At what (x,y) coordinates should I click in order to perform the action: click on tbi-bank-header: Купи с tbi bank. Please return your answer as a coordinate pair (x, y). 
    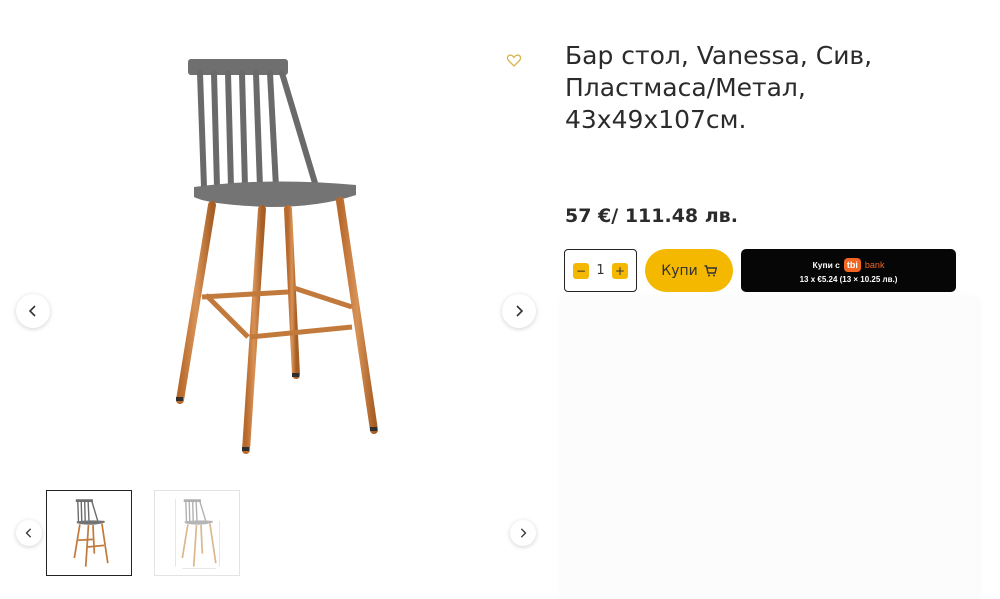
    Looking at the image, I should click on (848, 264).